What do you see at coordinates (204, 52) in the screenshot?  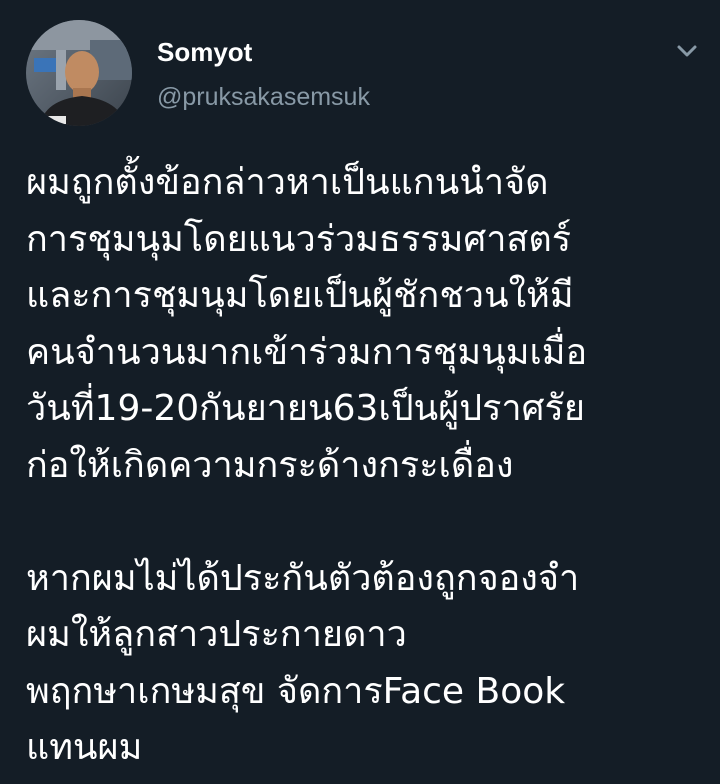 I see `display-name: Somyot` at bounding box center [204, 52].